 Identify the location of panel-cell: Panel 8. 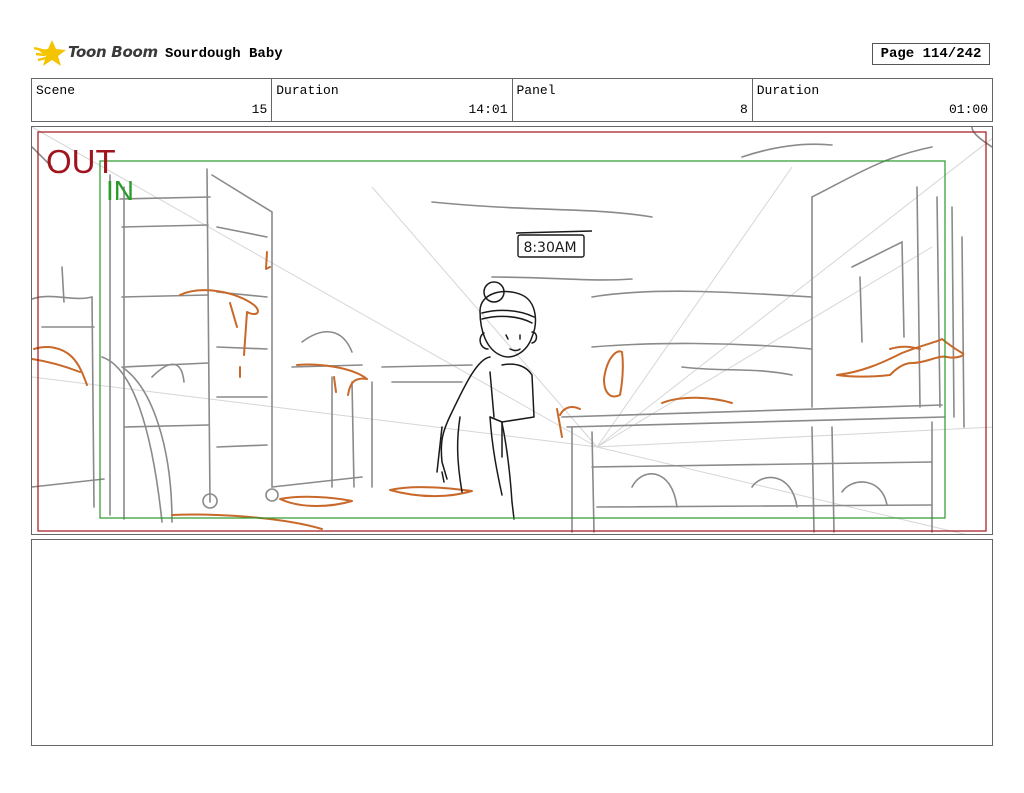
(631, 100).